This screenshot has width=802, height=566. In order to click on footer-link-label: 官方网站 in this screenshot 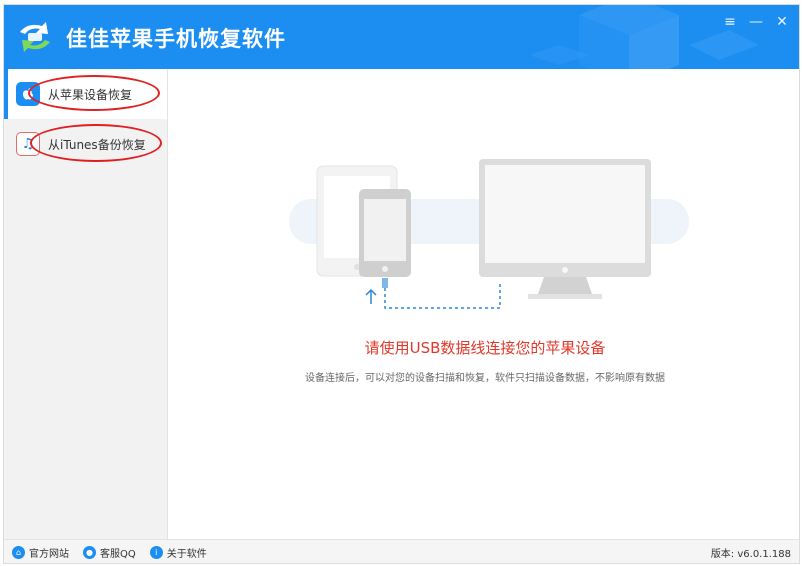, I will do `click(49, 554)`.